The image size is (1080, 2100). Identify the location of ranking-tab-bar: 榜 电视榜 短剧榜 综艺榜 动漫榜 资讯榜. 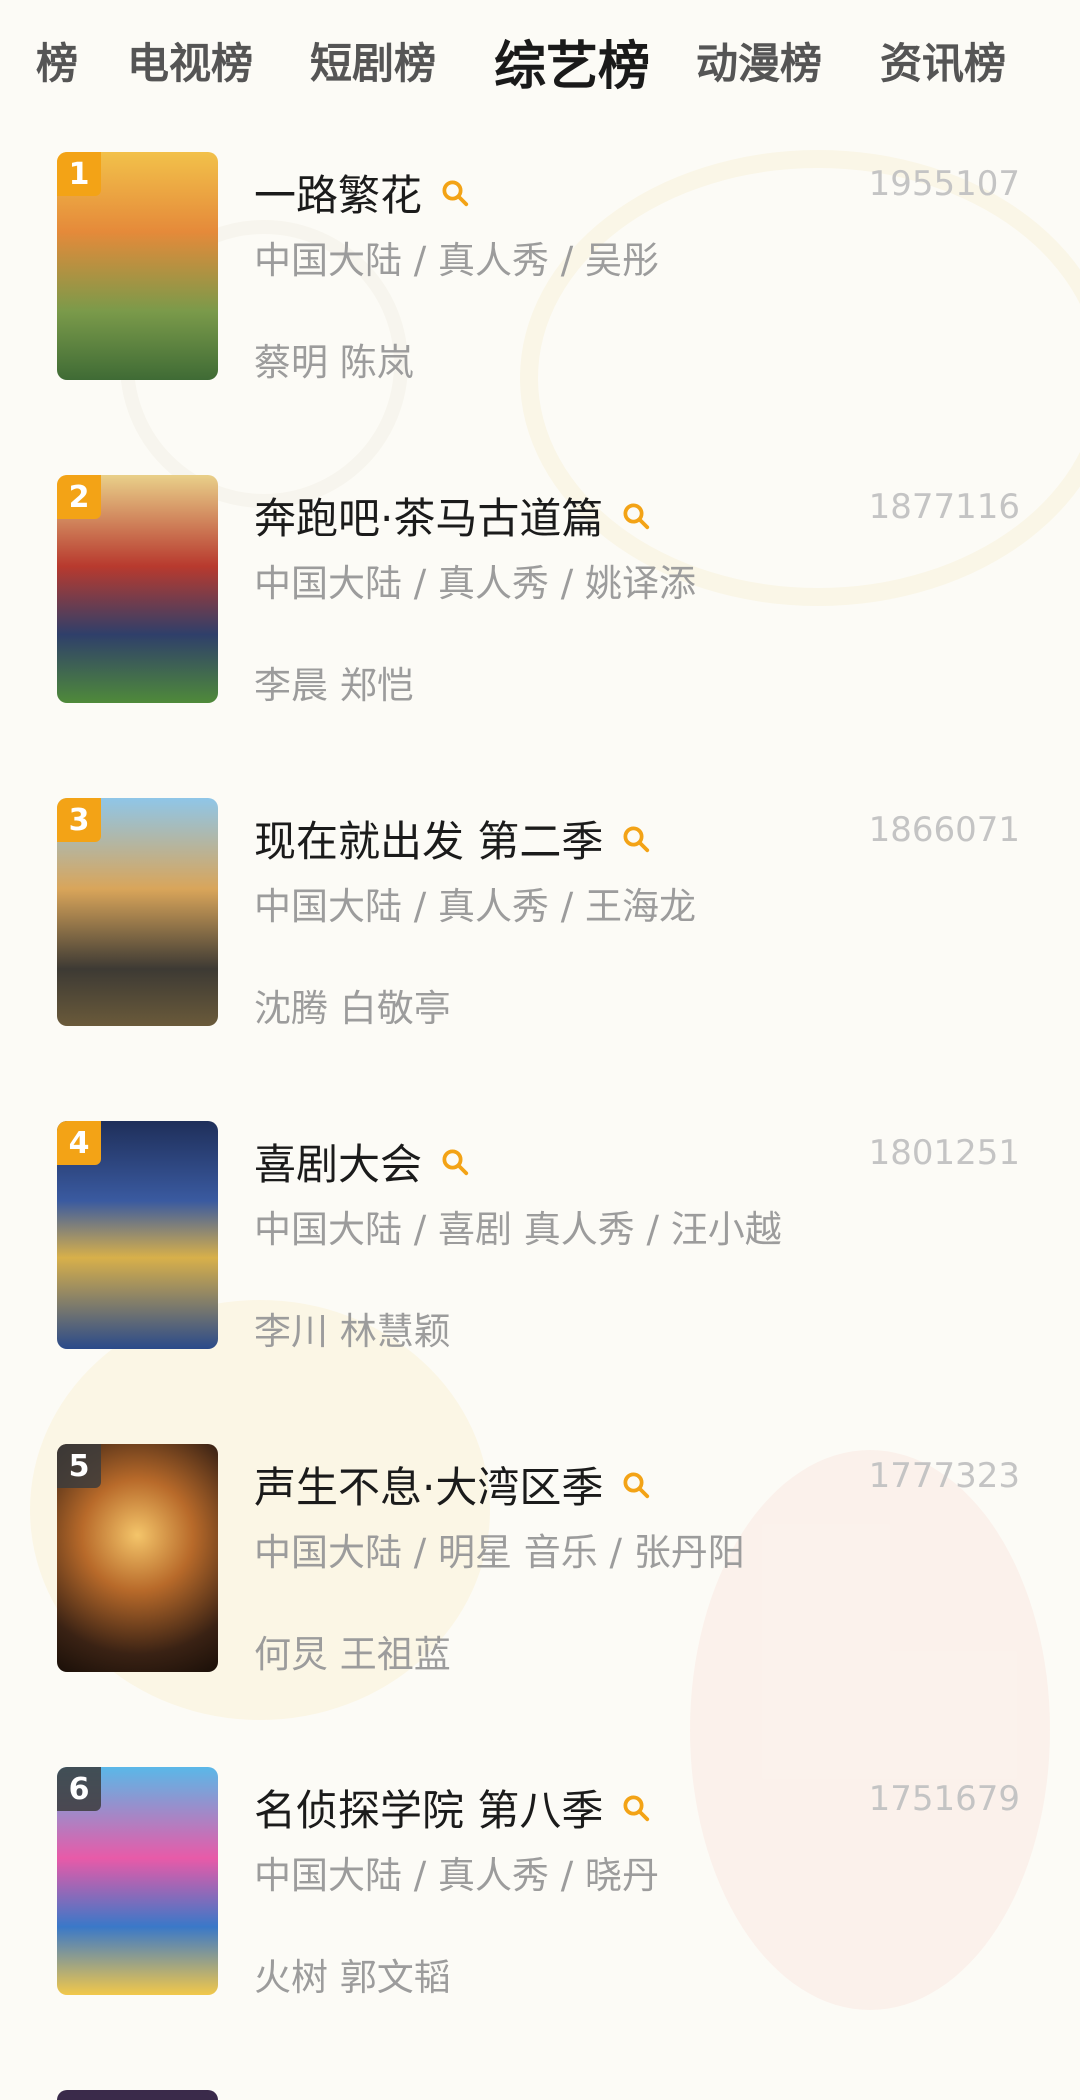
(540, 62).